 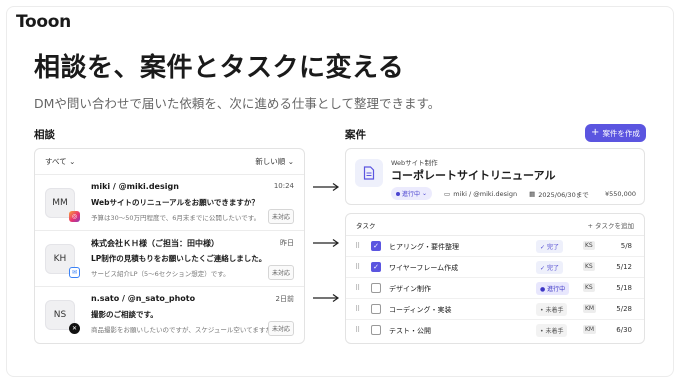 I want to click on add-task-label: タスクを追加, so click(x=614, y=225).